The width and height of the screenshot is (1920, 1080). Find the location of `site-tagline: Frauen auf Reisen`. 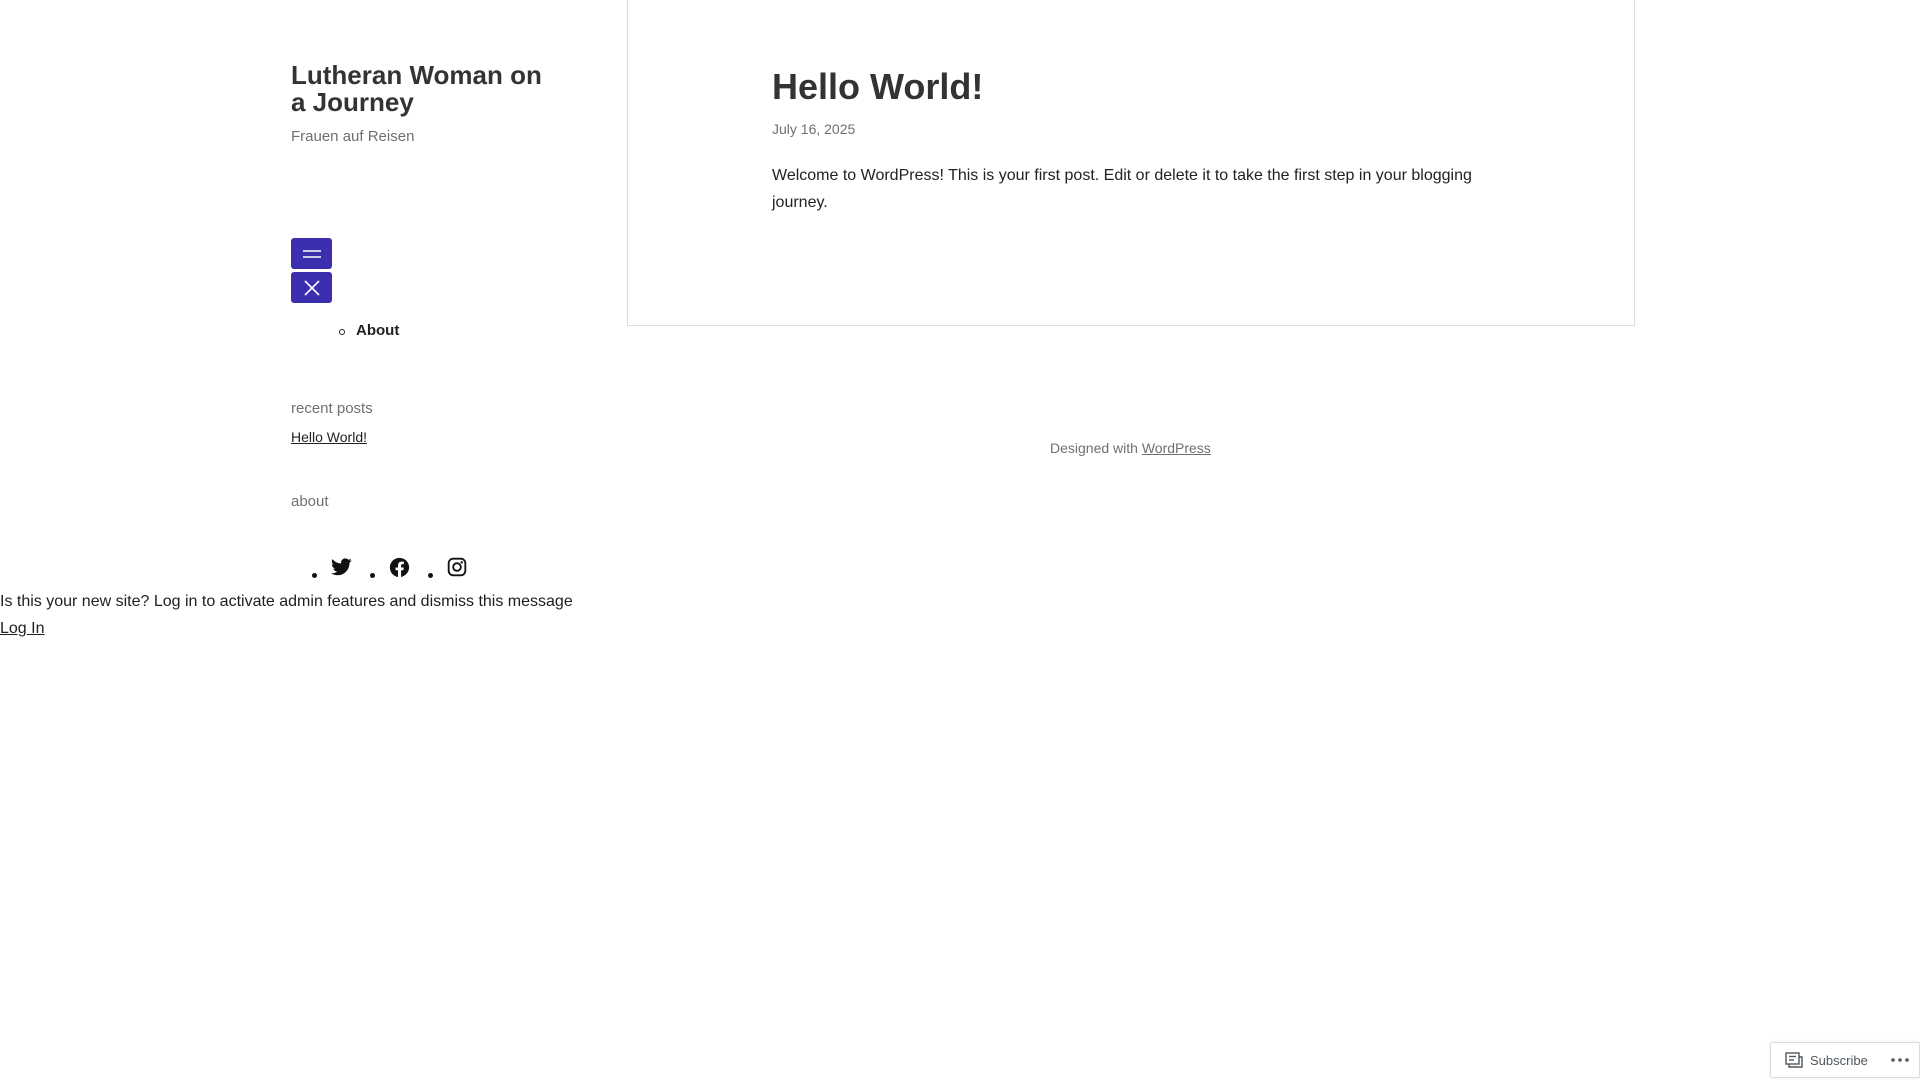

site-tagline: Frauen auf Reisen is located at coordinates (353, 136).